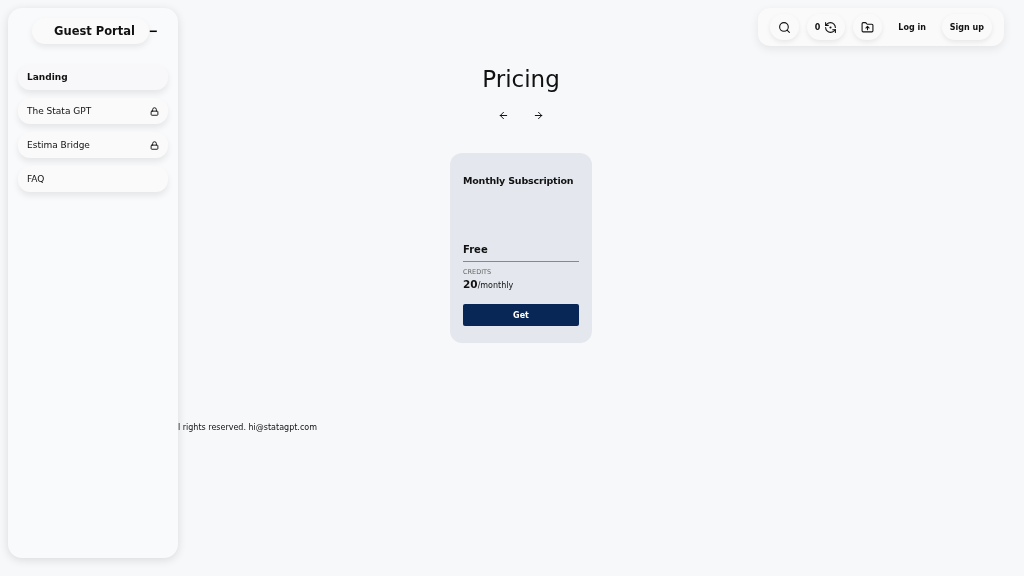 The width and height of the screenshot is (1024, 576). I want to click on folder-upload-button, so click(868, 27).